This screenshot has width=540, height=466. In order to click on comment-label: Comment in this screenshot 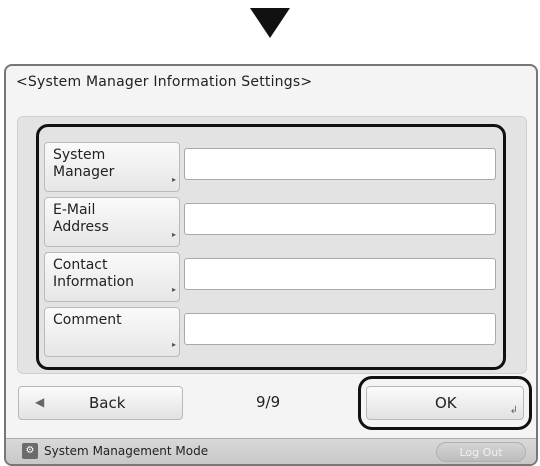, I will do `click(87, 320)`.